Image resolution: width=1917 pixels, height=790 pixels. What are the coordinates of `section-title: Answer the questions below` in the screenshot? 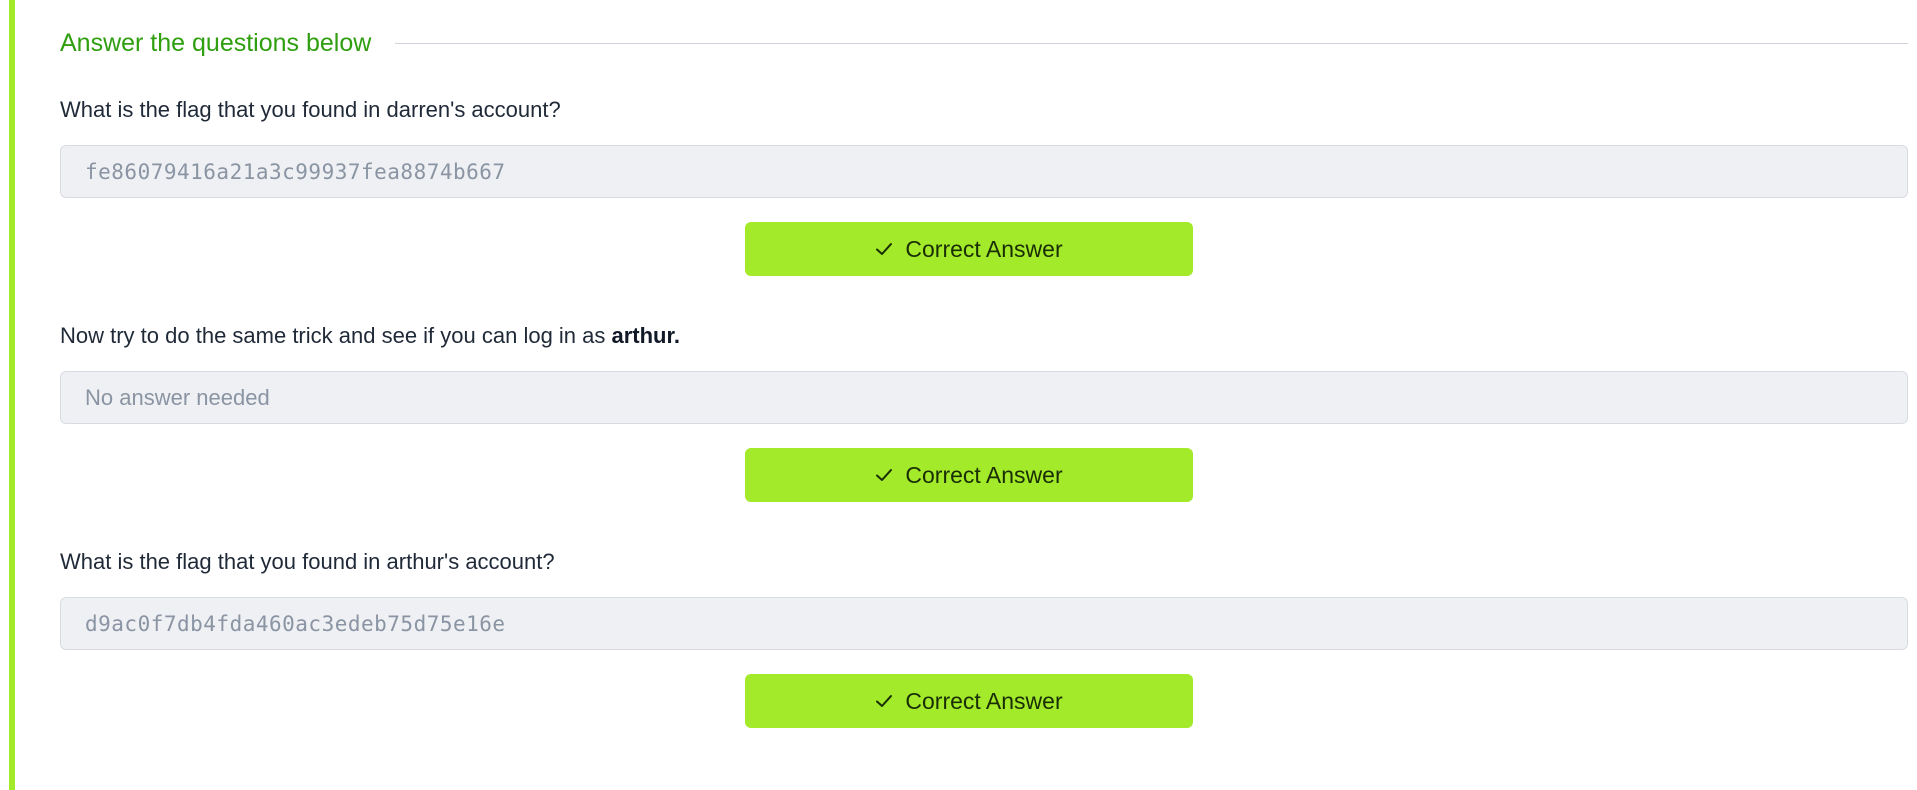 It's located at (216, 42).